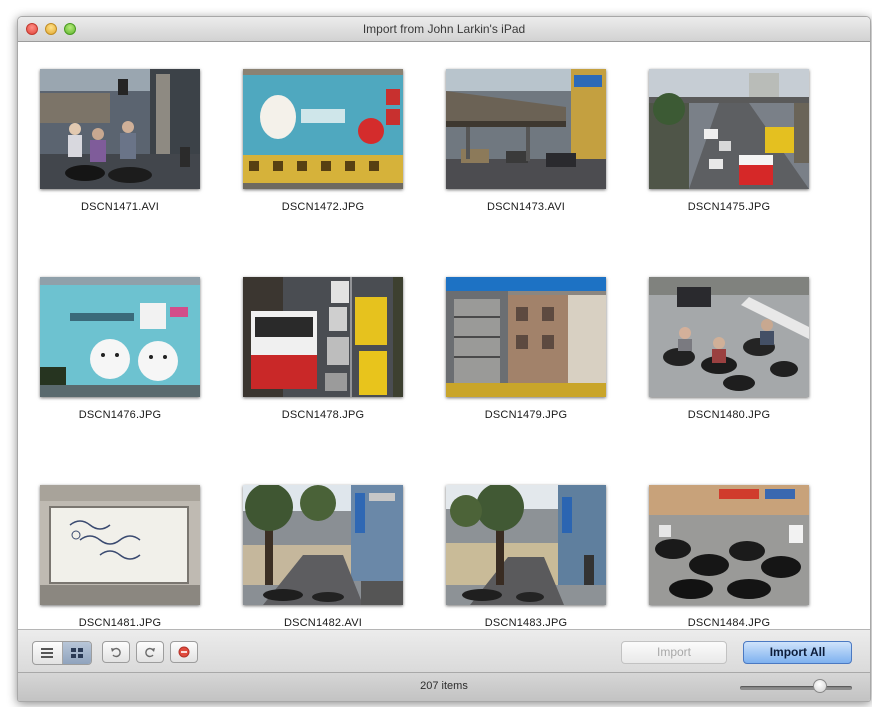 The image size is (872, 707). What do you see at coordinates (444, 686) in the screenshot?
I see `status-bar: 207 items` at bounding box center [444, 686].